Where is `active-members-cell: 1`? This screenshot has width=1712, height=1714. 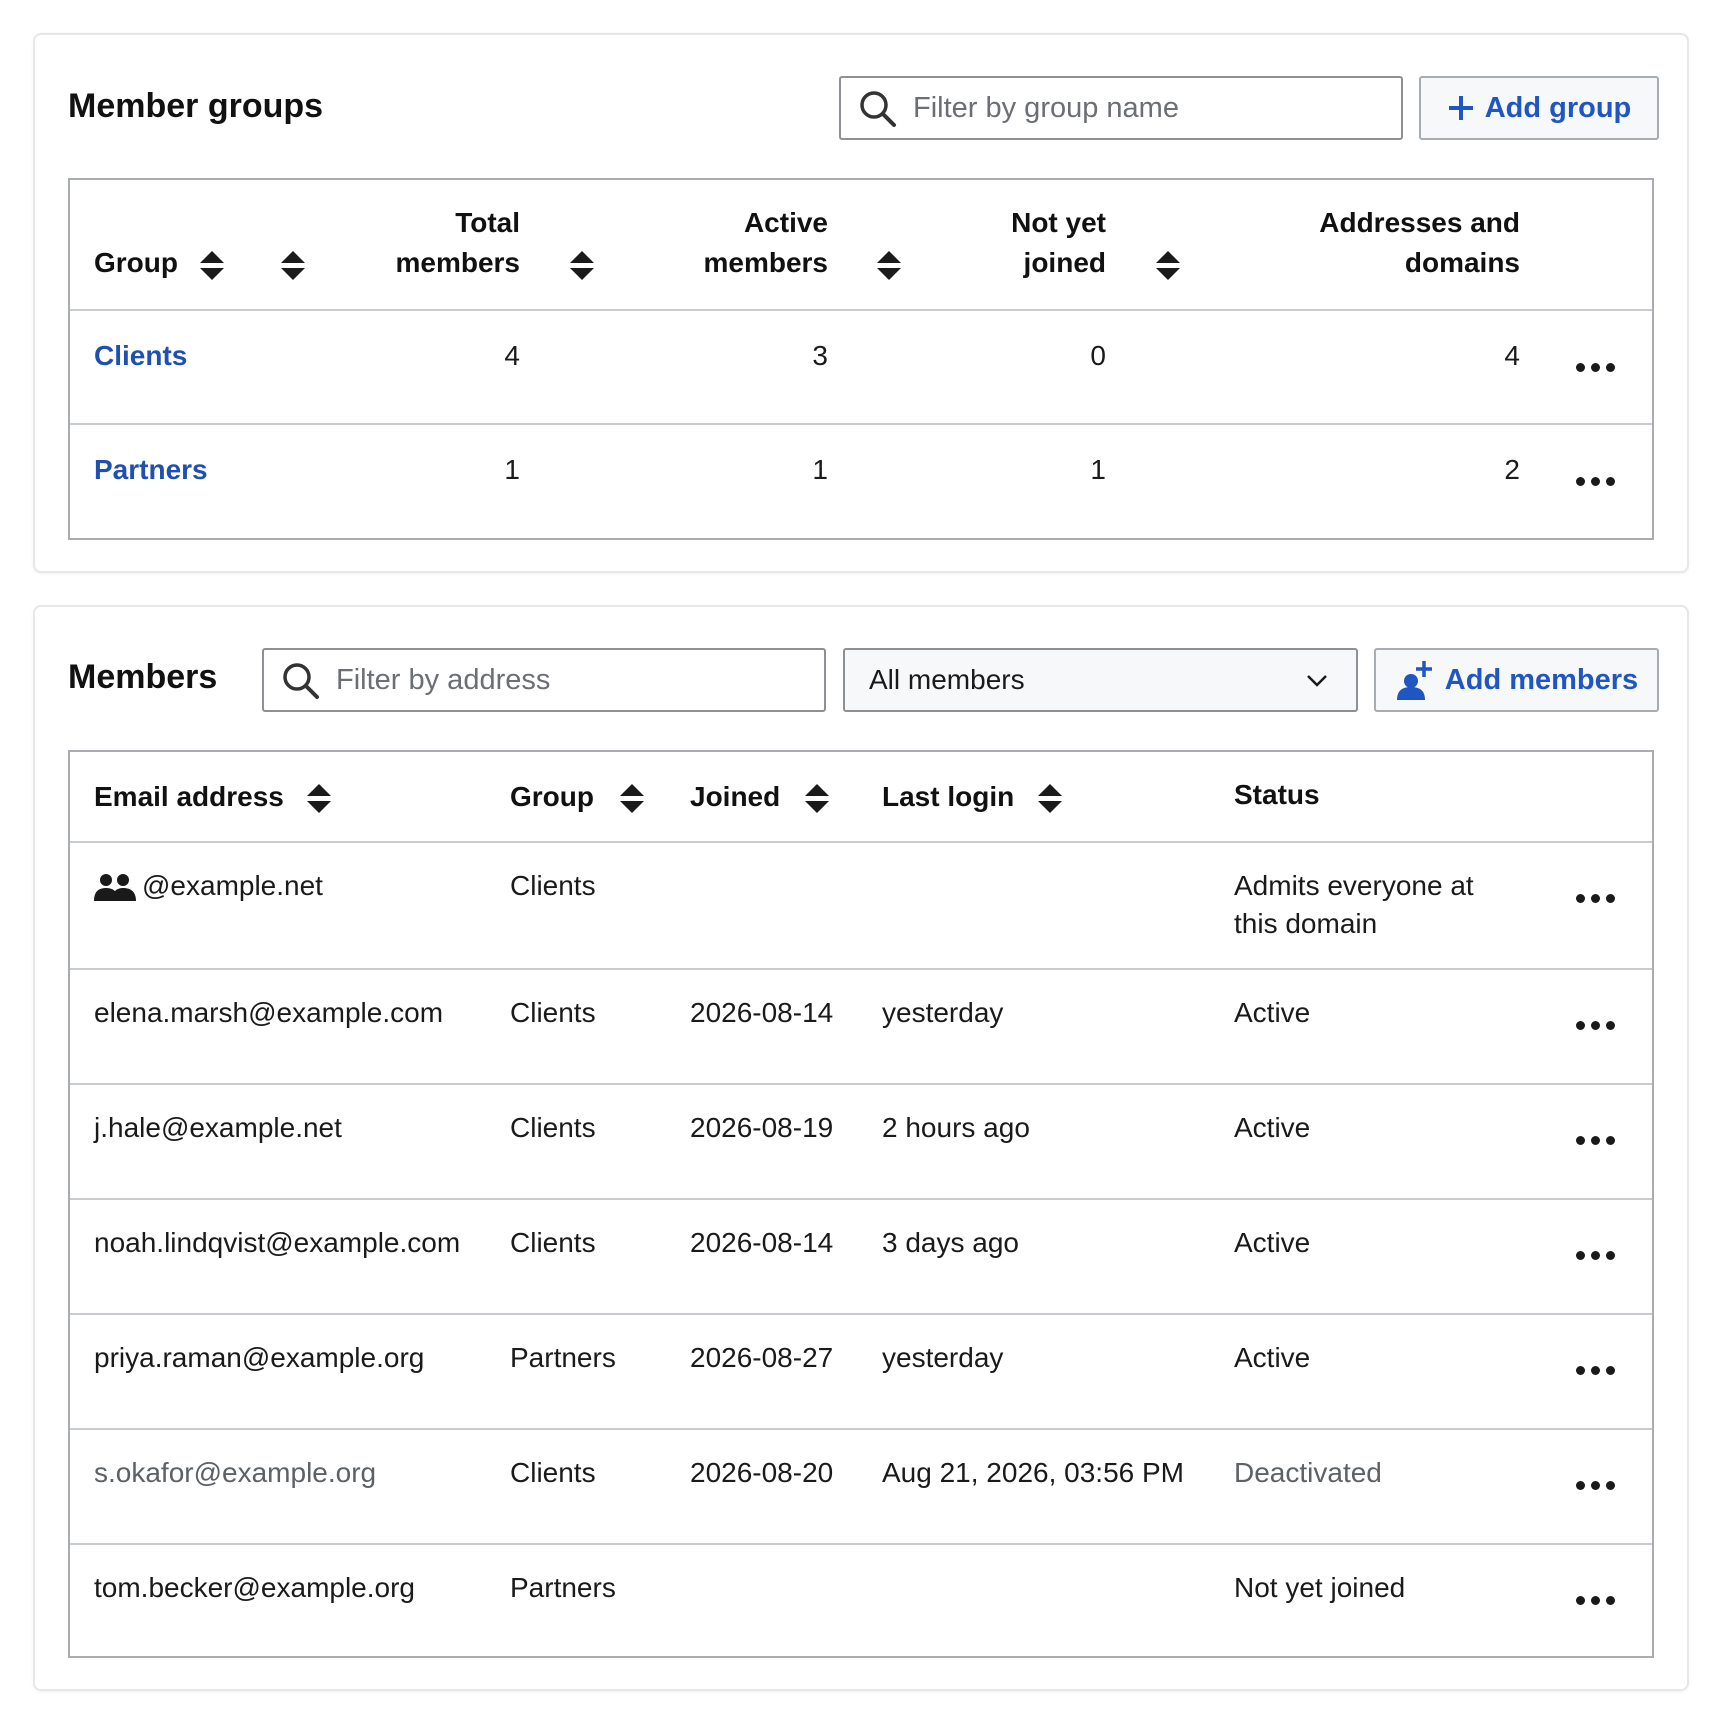 active-members-cell: 1 is located at coordinates (820, 469).